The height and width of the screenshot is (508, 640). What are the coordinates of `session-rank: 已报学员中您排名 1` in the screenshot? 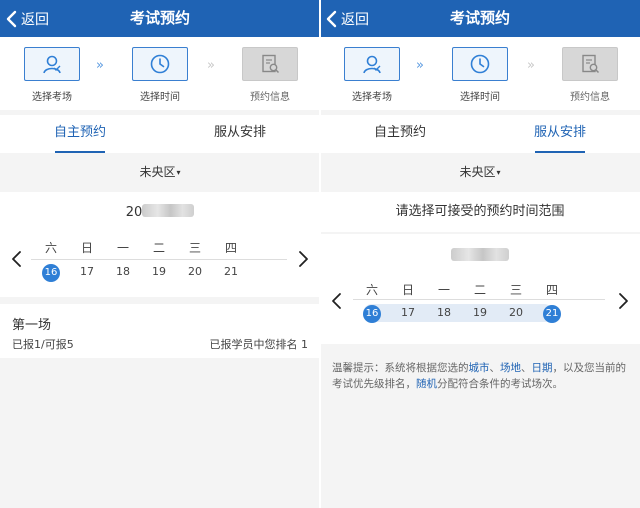 It's located at (259, 344).